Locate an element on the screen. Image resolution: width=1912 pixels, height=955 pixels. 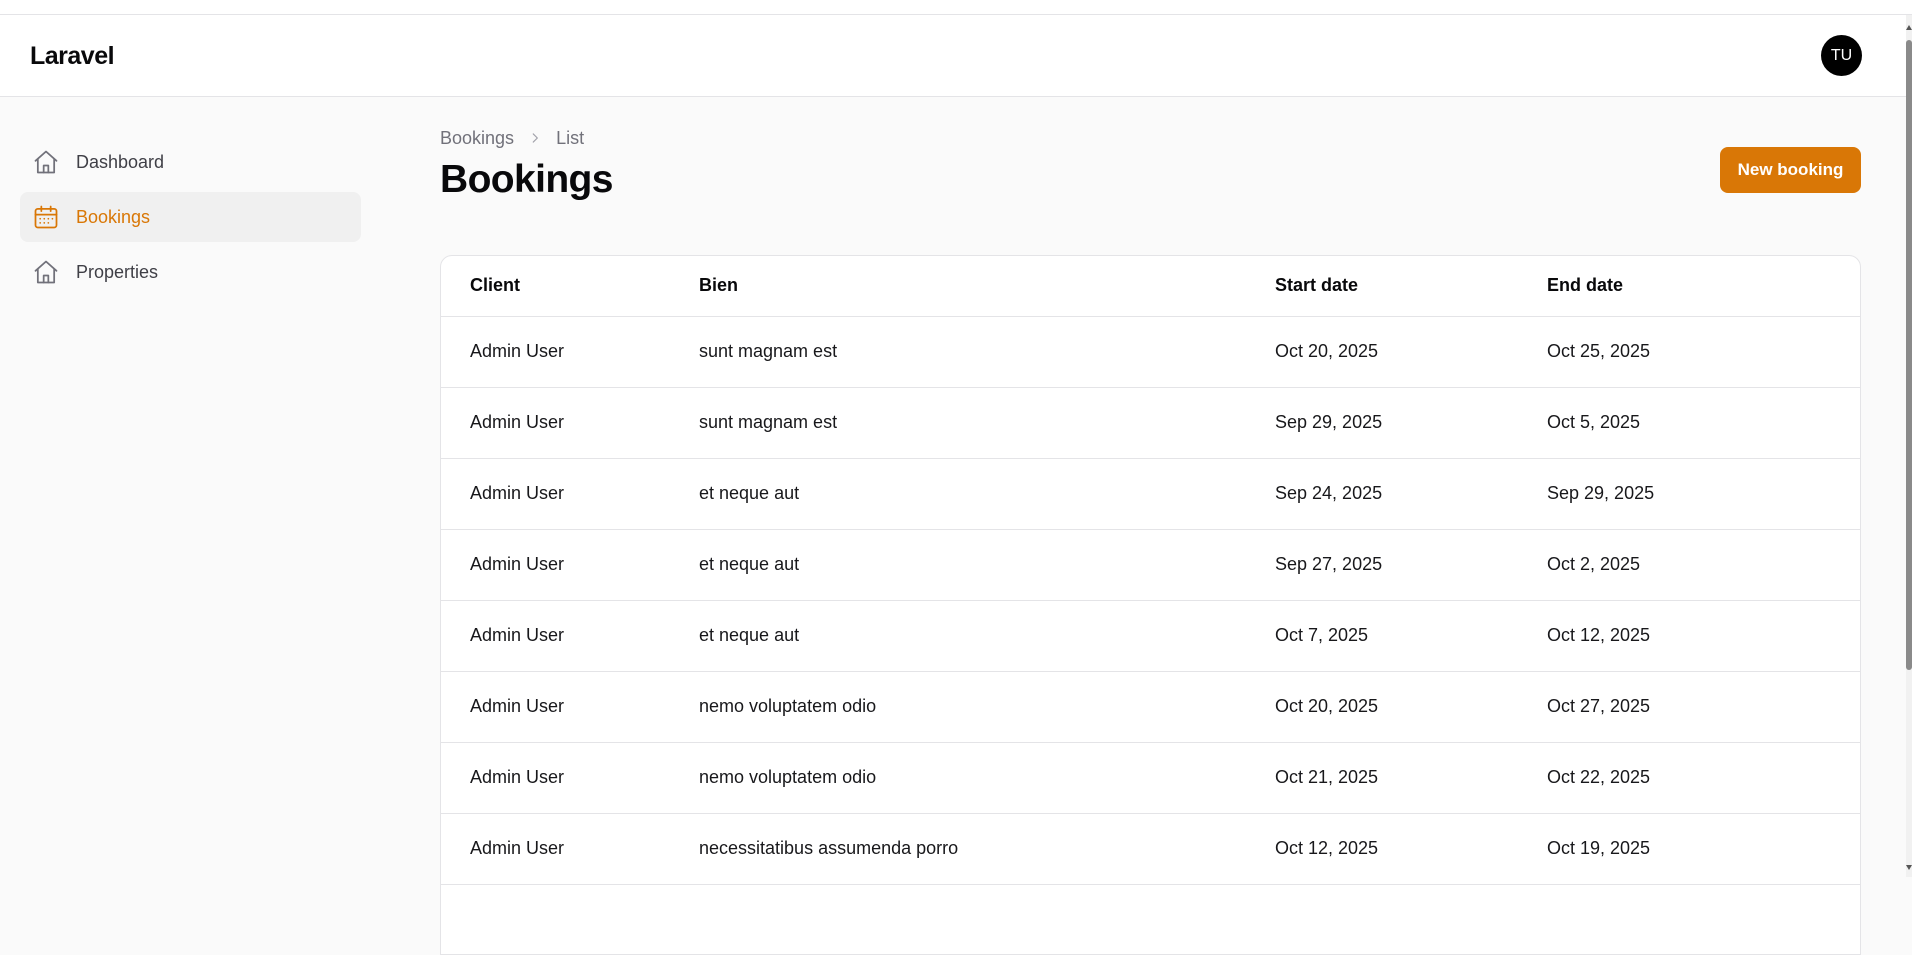
scroll-thumb is located at coordinates (1909, 355).